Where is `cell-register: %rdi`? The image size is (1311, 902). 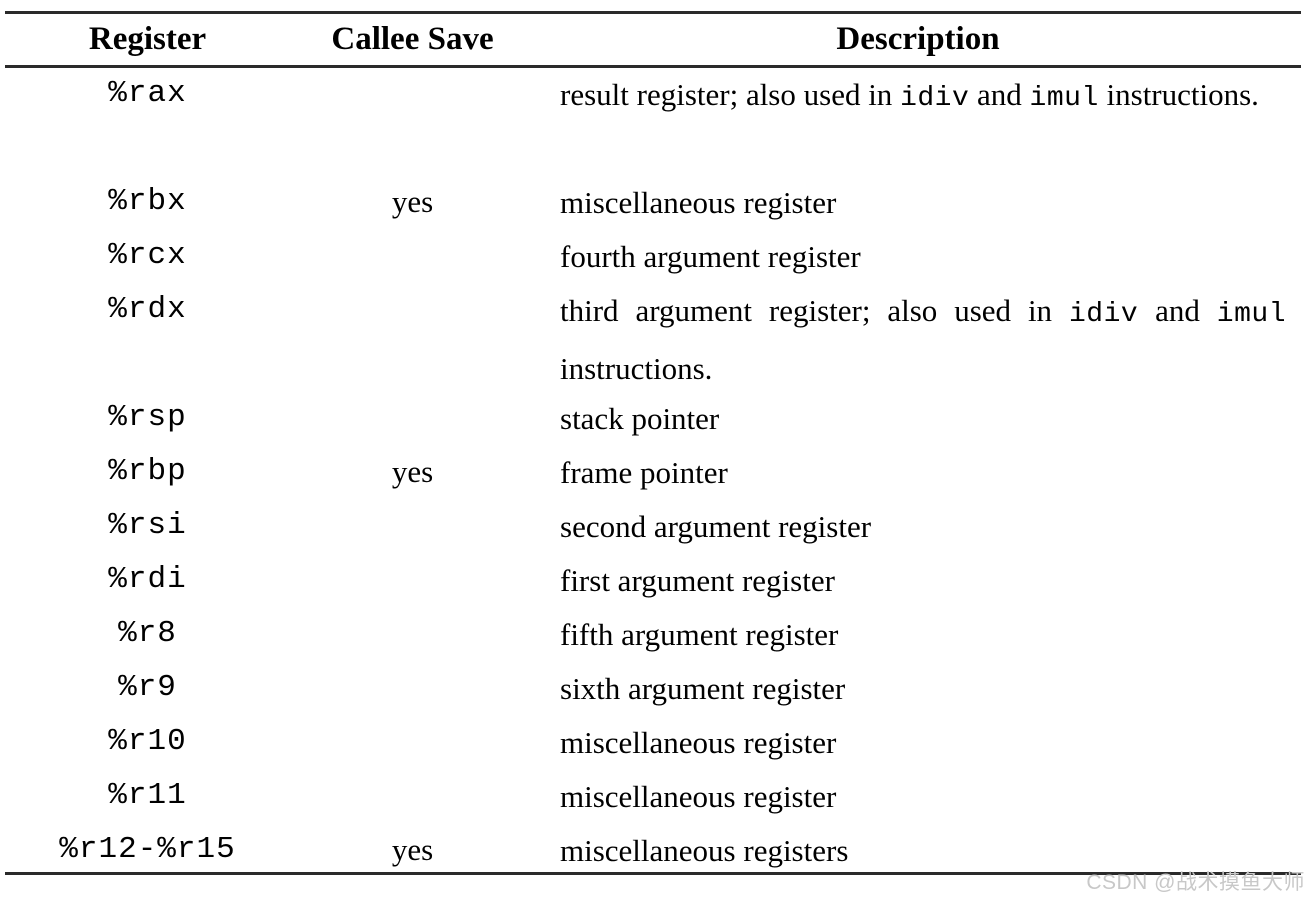 cell-register: %rdi is located at coordinates (147, 579).